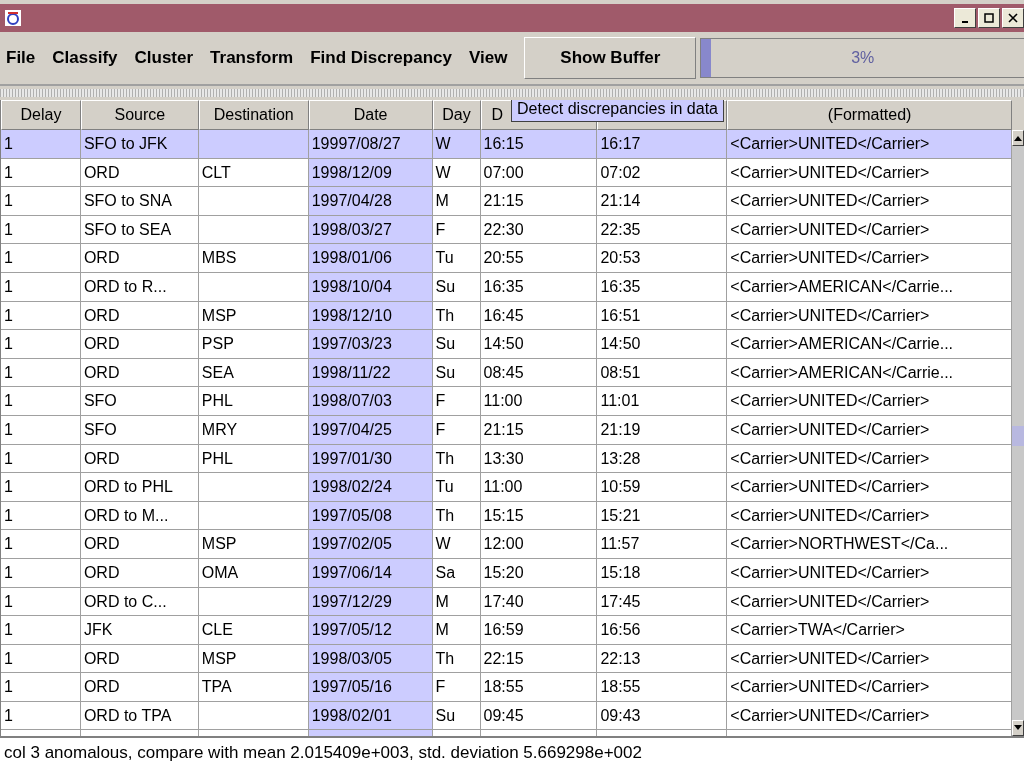 The image size is (1024, 768). I want to click on table-cell: 15:21, so click(662, 515).